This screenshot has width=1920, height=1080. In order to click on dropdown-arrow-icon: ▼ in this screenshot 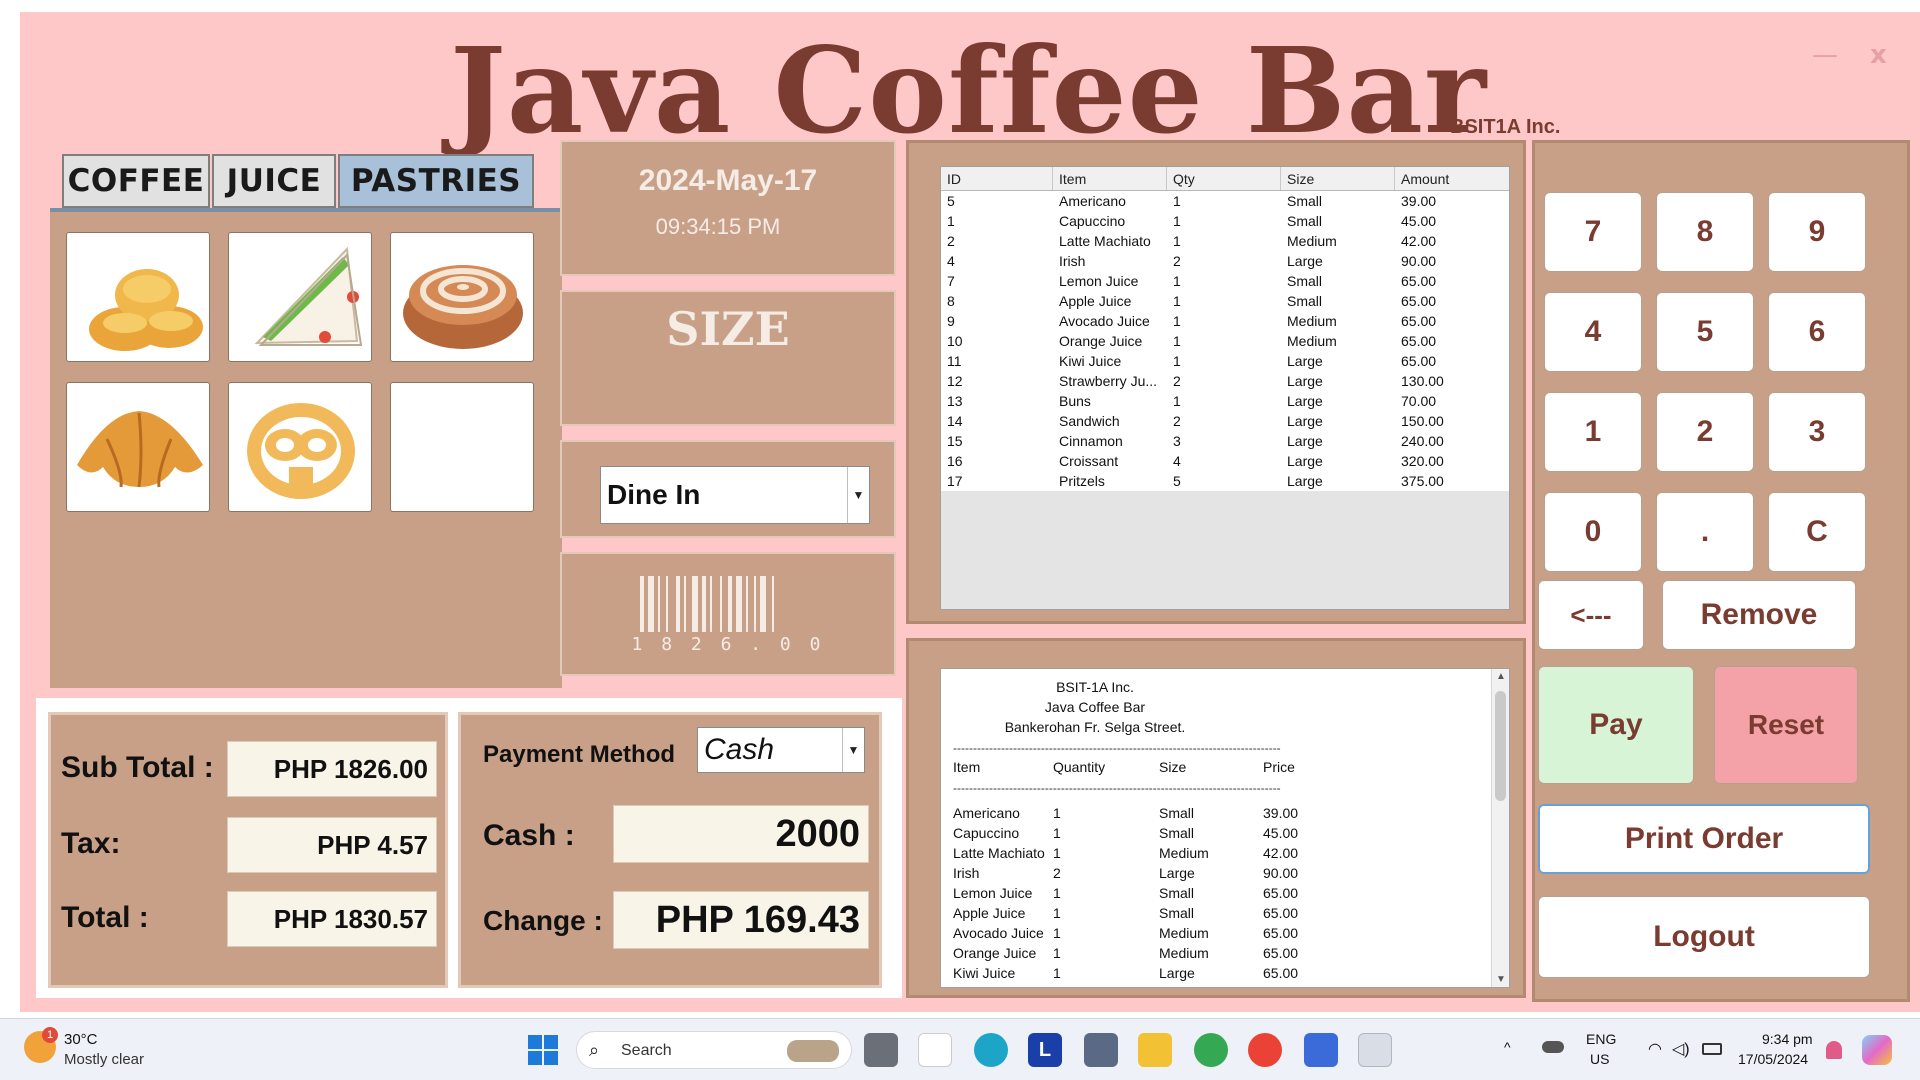, I will do `click(853, 750)`.